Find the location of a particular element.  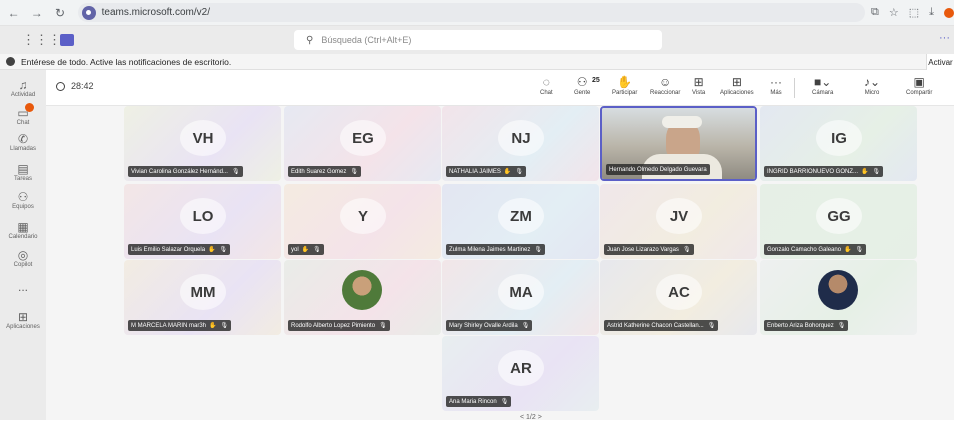

forward-icon: → is located at coordinates (36, 13).